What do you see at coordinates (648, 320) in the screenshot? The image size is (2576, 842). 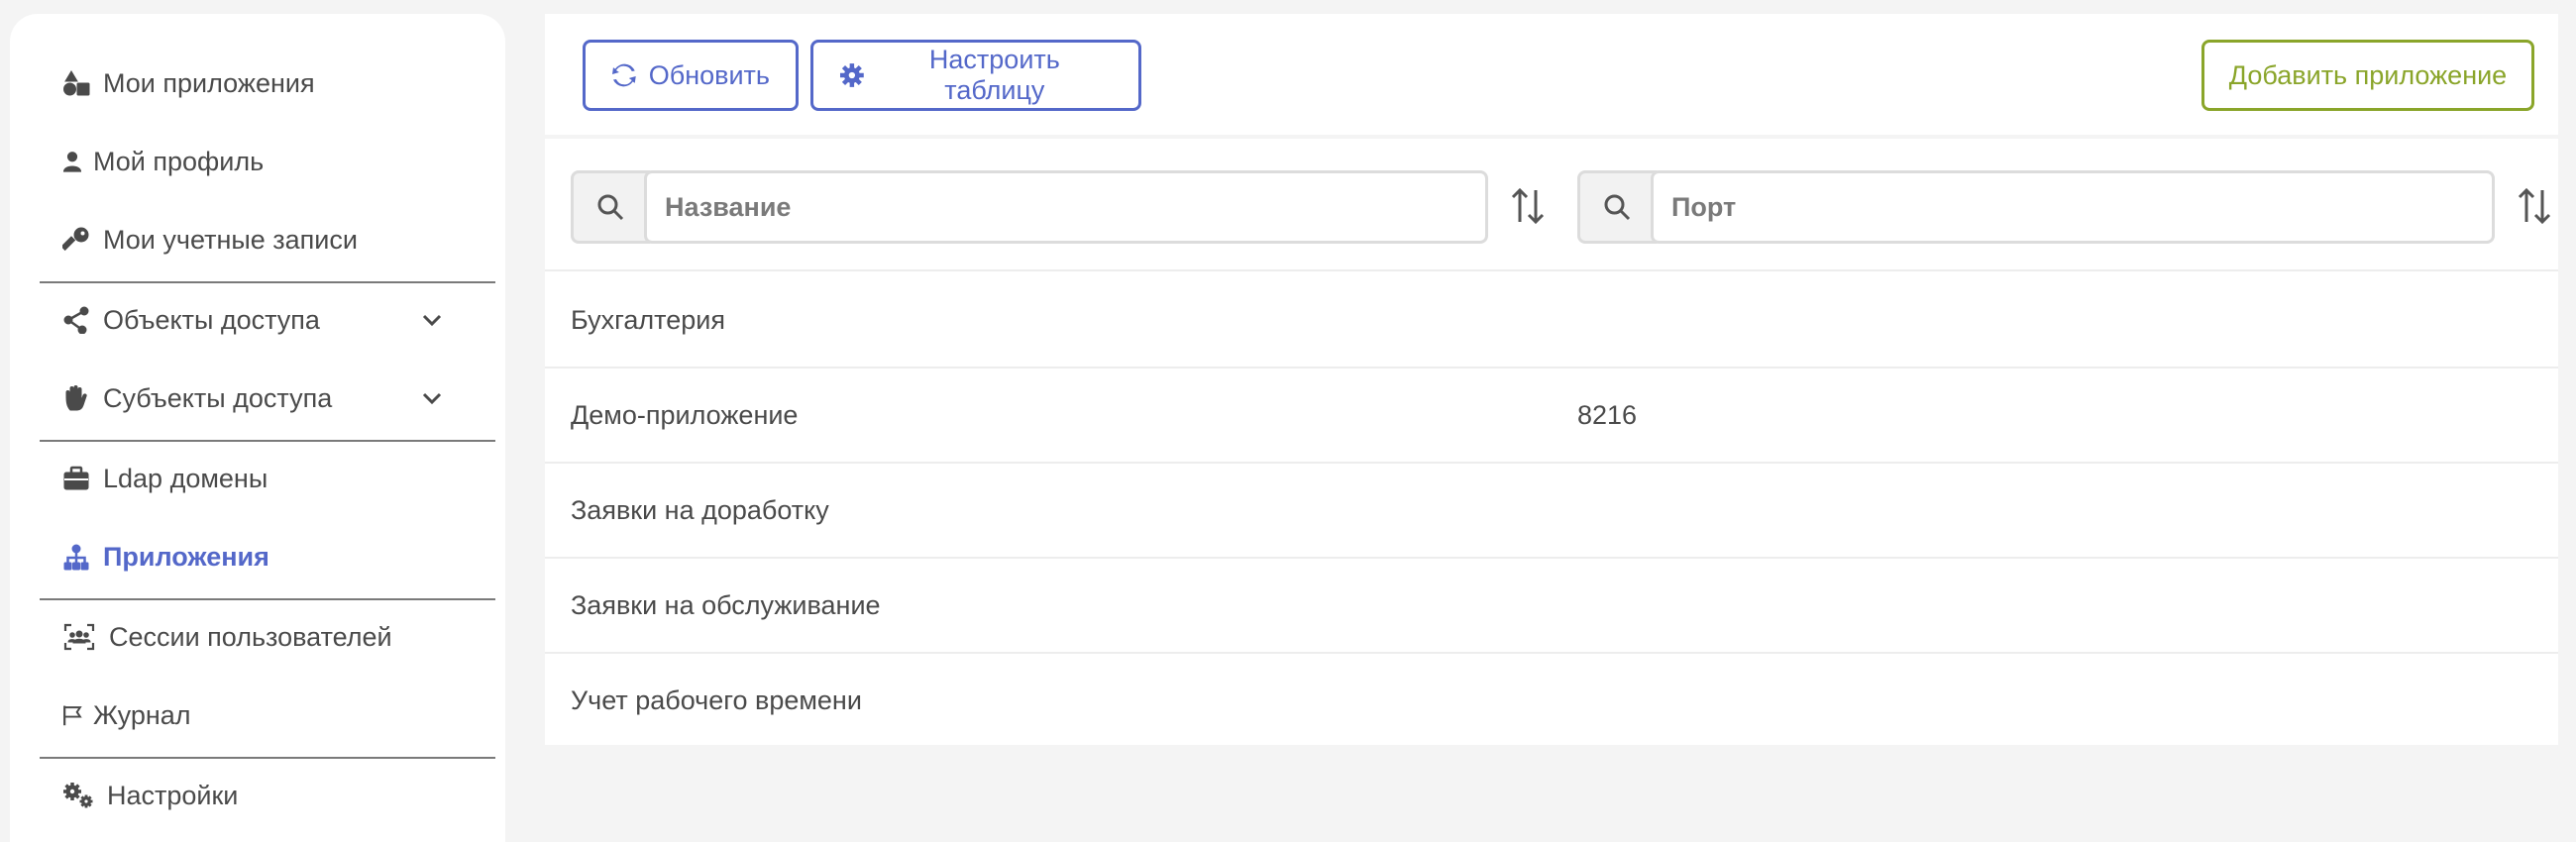 I see `cell-name: Бухгалтерия` at bounding box center [648, 320].